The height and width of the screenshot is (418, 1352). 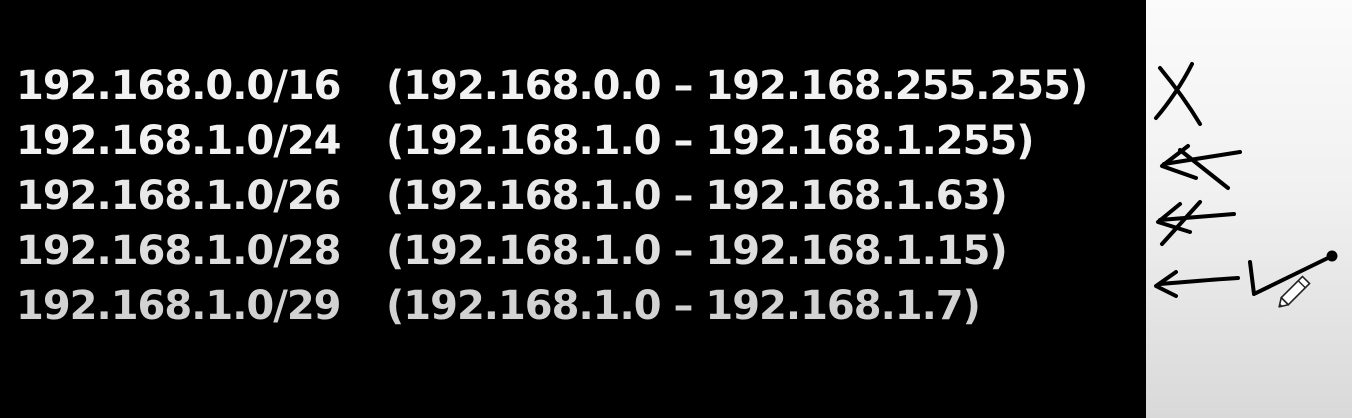 What do you see at coordinates (179, 251) in the screenshot?
I see `cidr-notation: 192.168.1.0/28` at bounding box center [179, 251].